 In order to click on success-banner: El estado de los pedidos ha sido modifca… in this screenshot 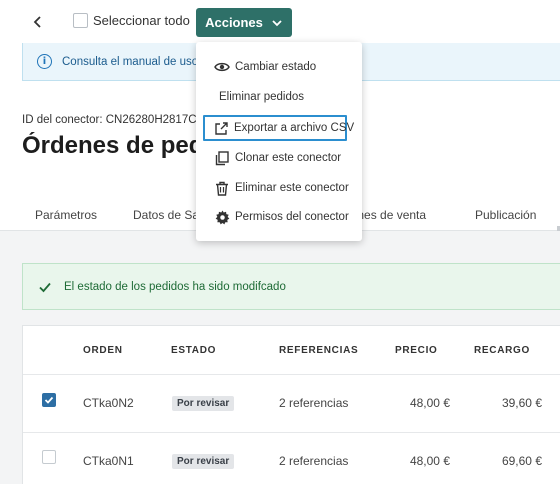, I will do `click(291, 286)`.